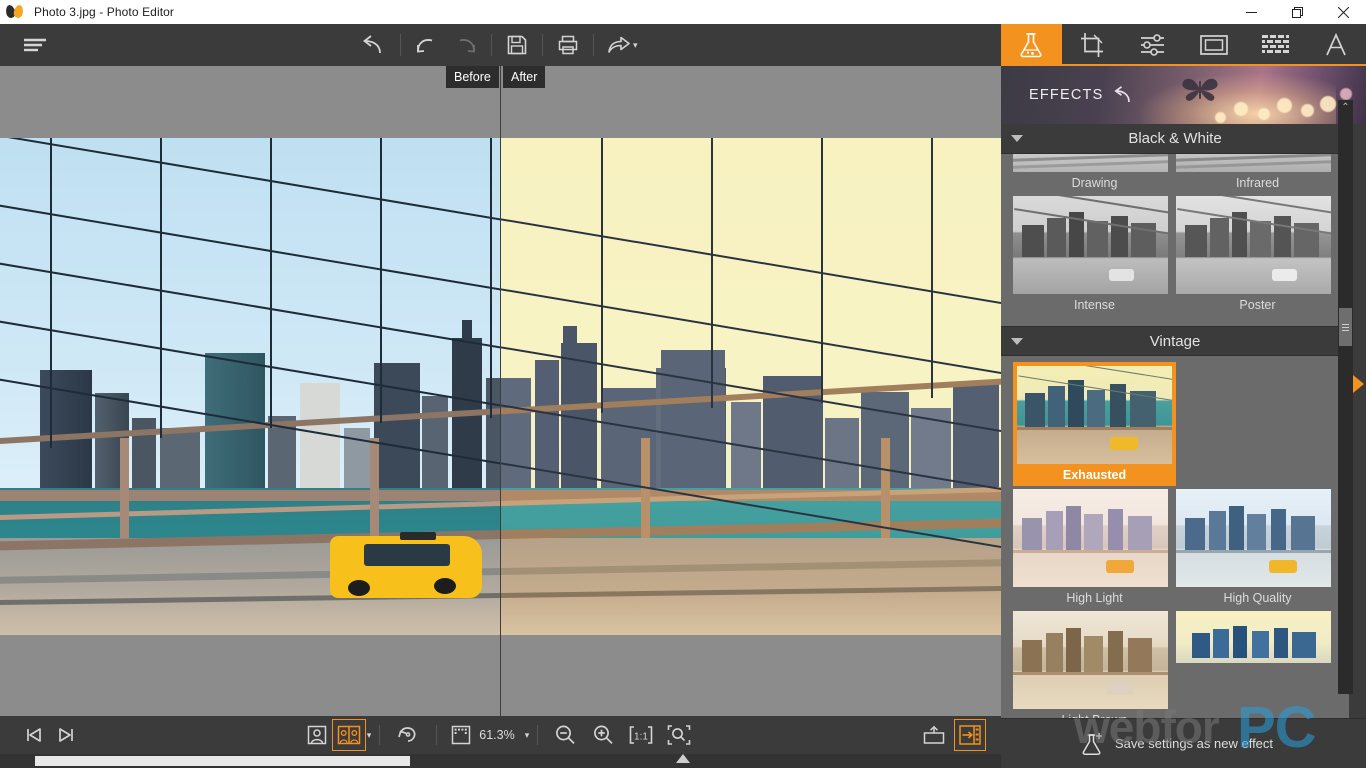 The width and height of the screenshot is (1366, 768). I want to click on fit-window-button, so click(679, 735).